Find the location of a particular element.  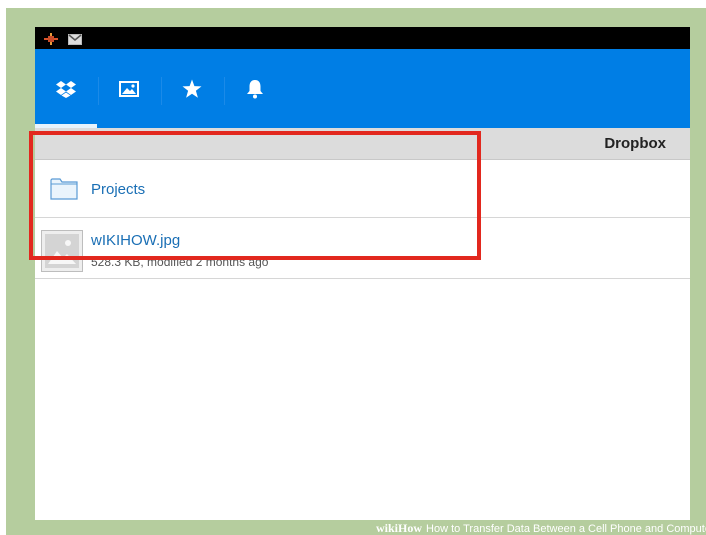

tab-photos is located at coordinates (129, 88).